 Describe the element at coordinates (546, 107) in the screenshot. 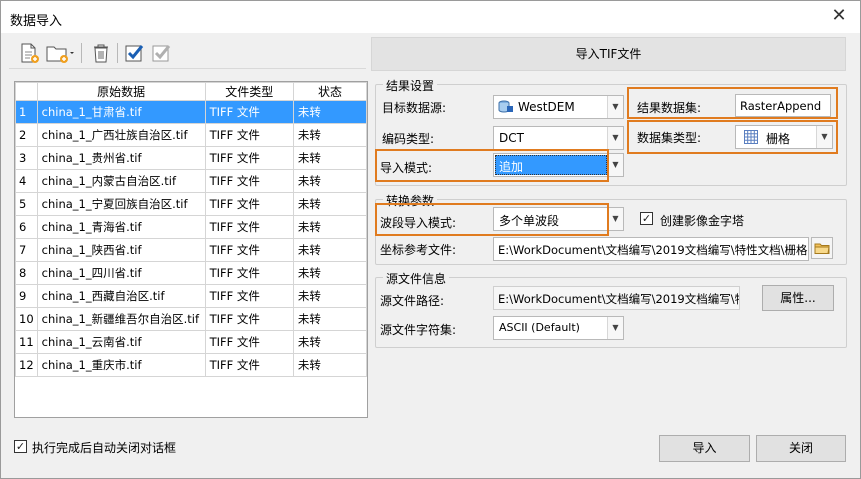

I see `target-source-value: WestDEM` at that location.